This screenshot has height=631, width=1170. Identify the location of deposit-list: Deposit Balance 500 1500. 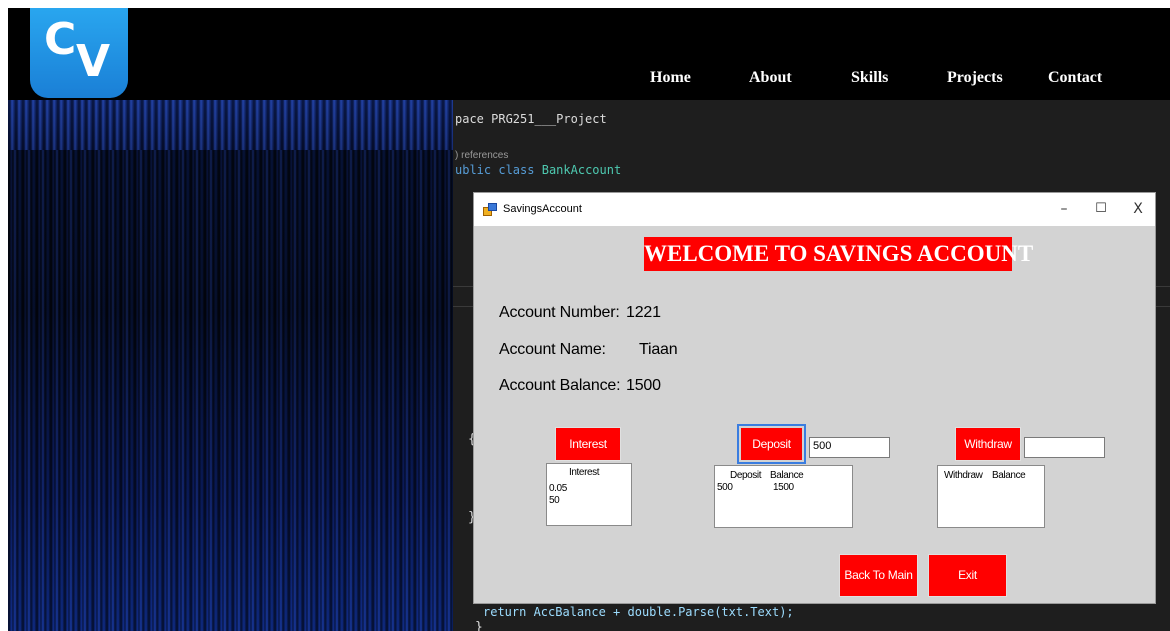
(783, 496).